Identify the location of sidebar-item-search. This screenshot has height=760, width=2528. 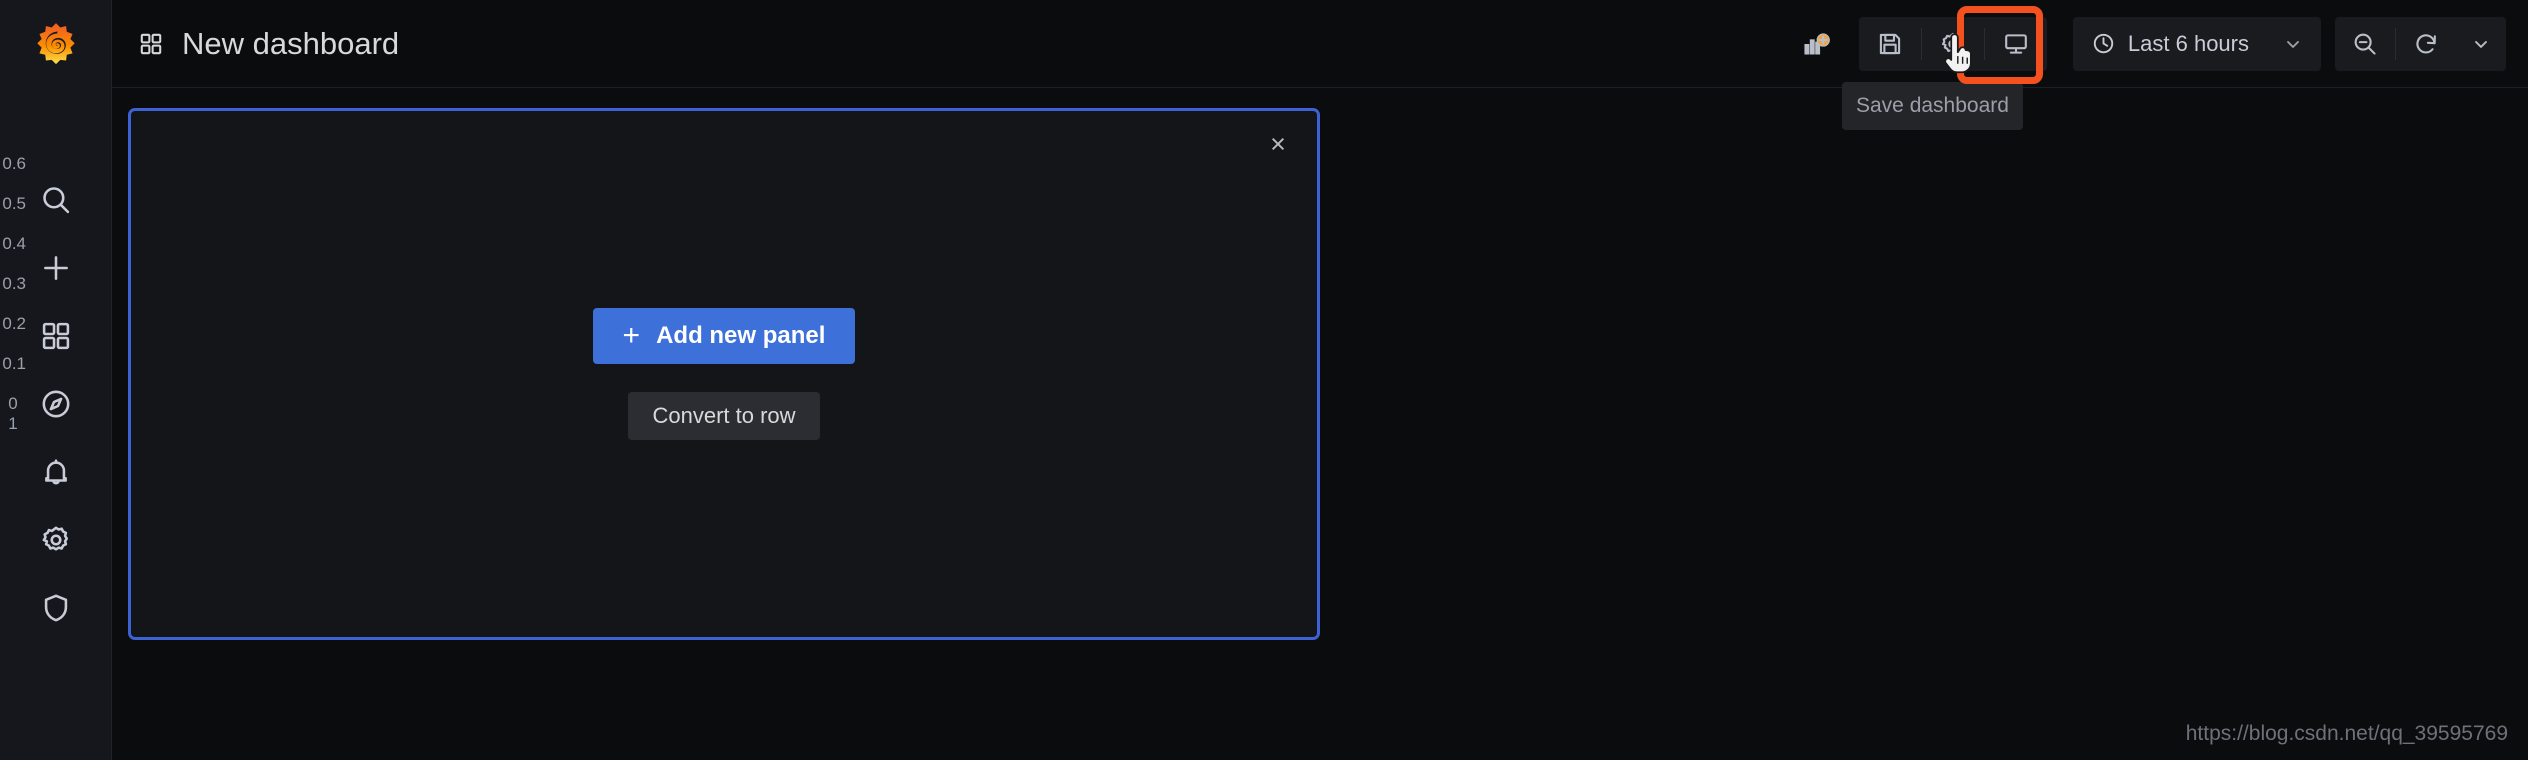
(56, 200).